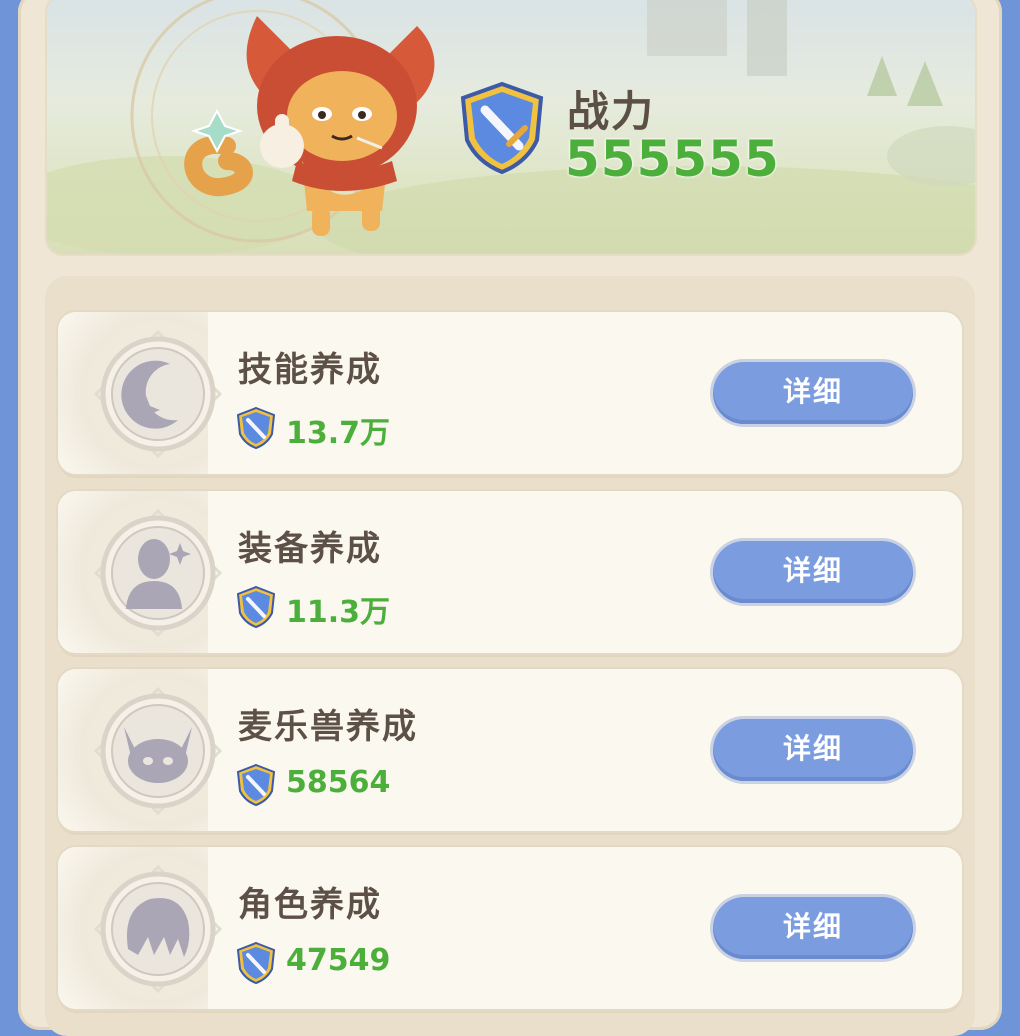 The height and width of the screenshot is (1036, 1020). I want to click on power-value: 555555, so click(672, 159).